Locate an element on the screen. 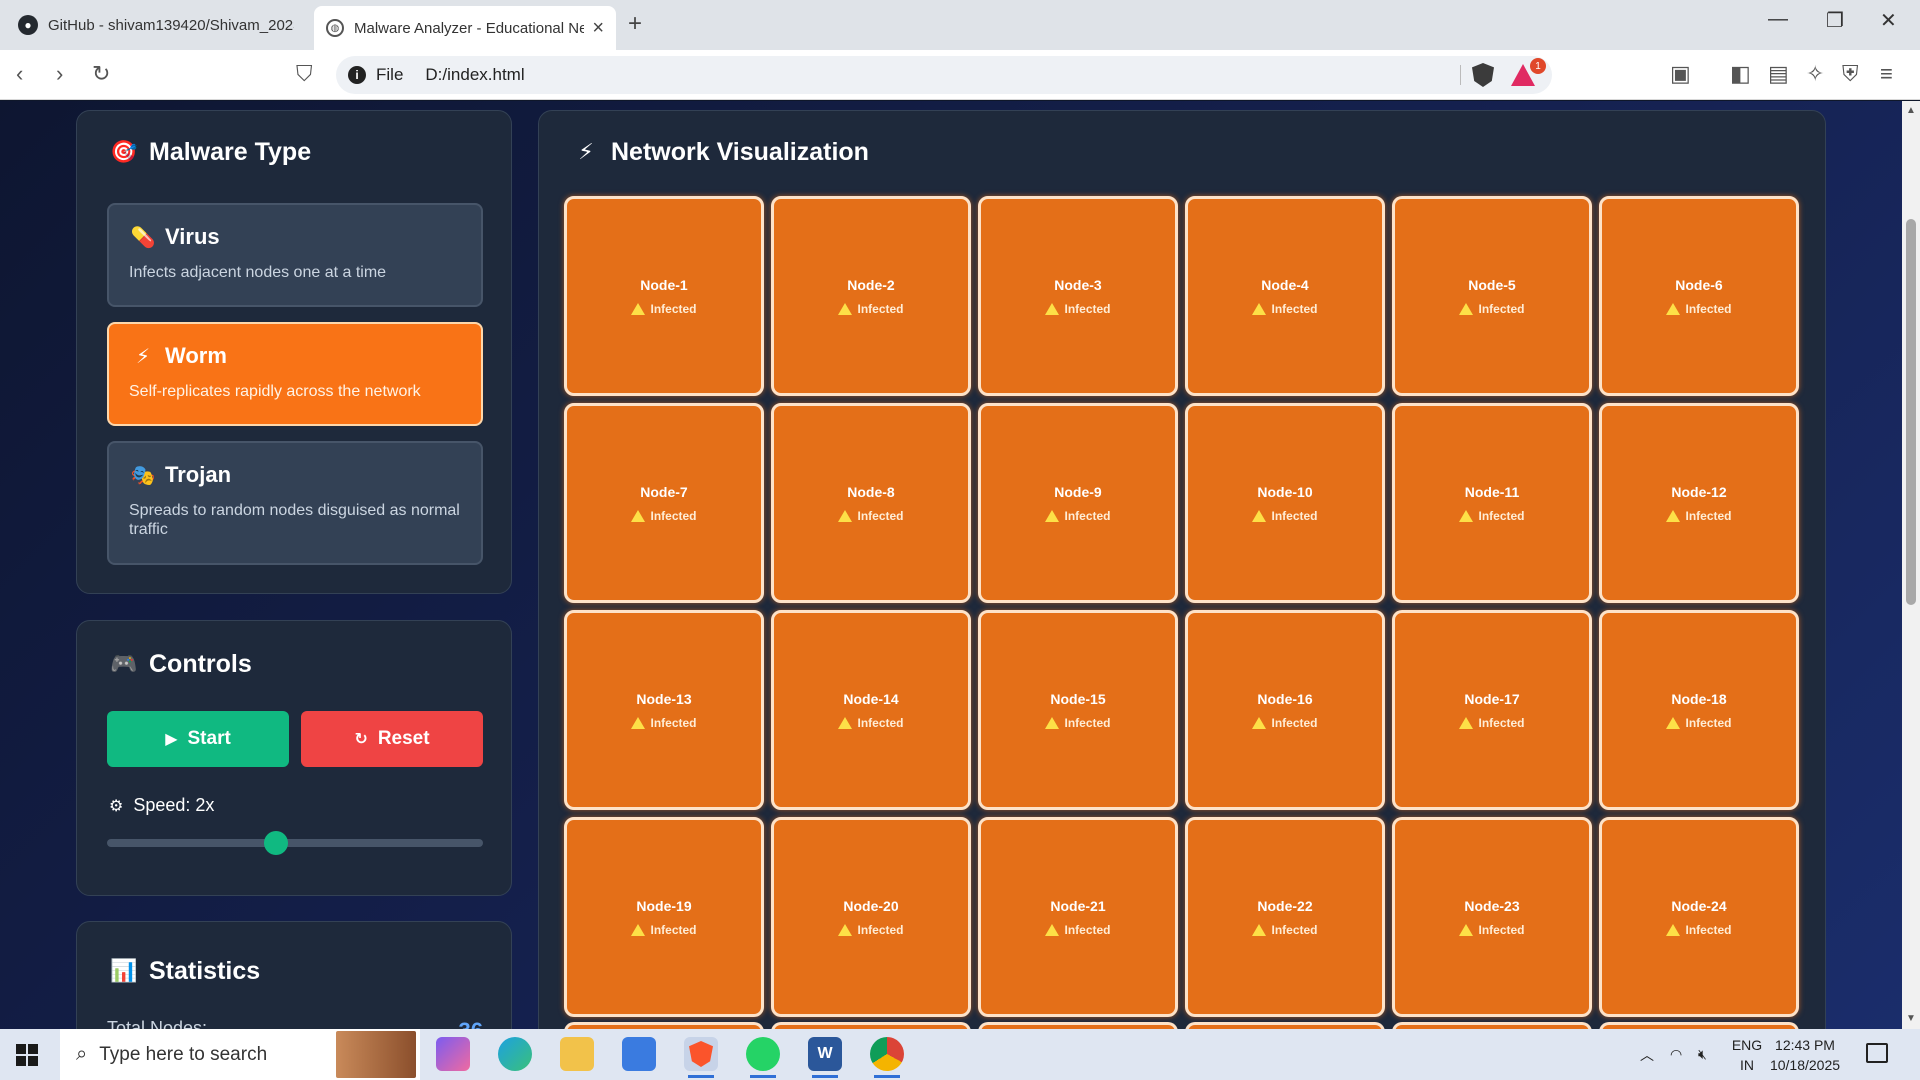  show-hidden-icons-icon: ︿ is located at coordinates (1647, 1054).